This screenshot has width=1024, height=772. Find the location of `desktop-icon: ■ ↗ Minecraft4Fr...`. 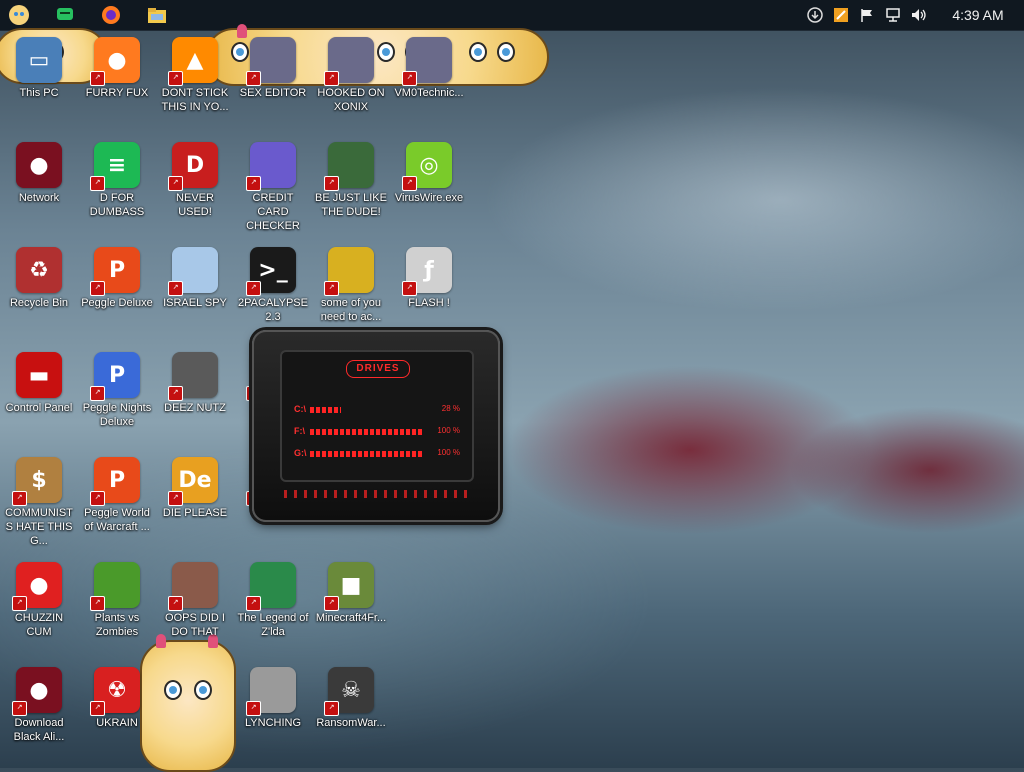

desktop-icon: ■ ↗ Minecraft4Fr... is located at coordinates (351, 607).